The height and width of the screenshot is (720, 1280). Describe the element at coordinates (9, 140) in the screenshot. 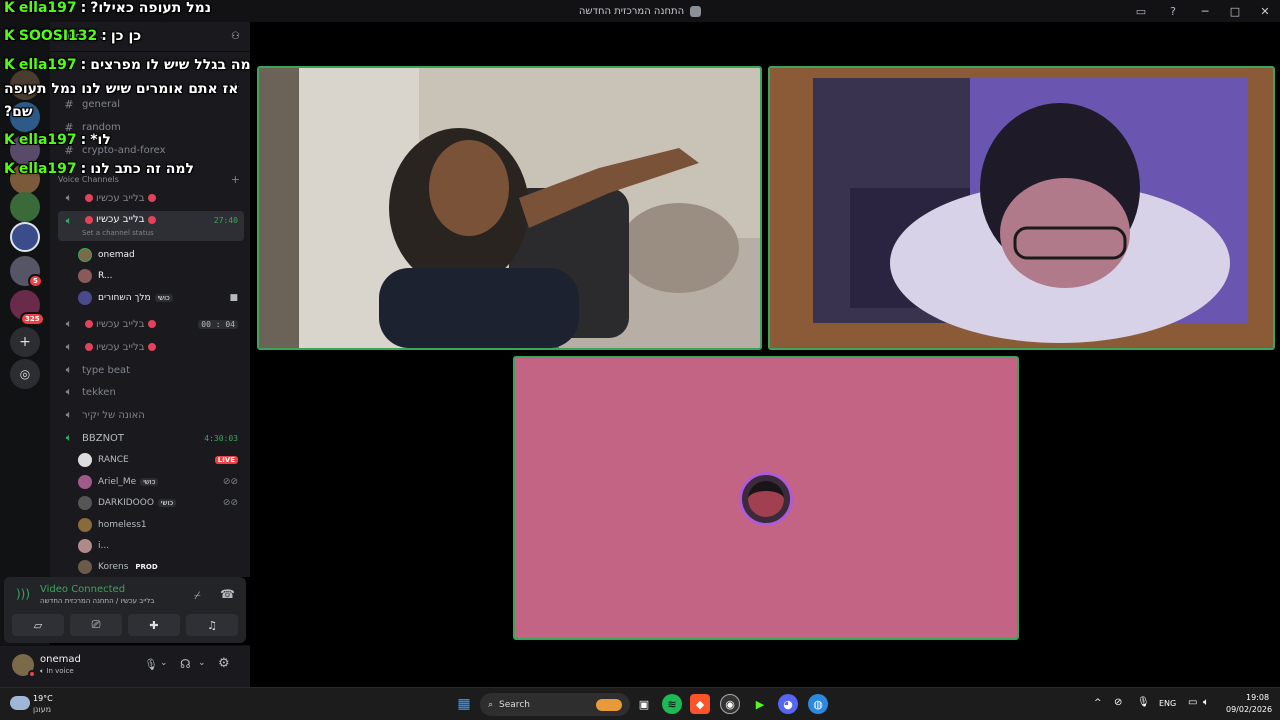

I see `kick-icon: K` at that location.